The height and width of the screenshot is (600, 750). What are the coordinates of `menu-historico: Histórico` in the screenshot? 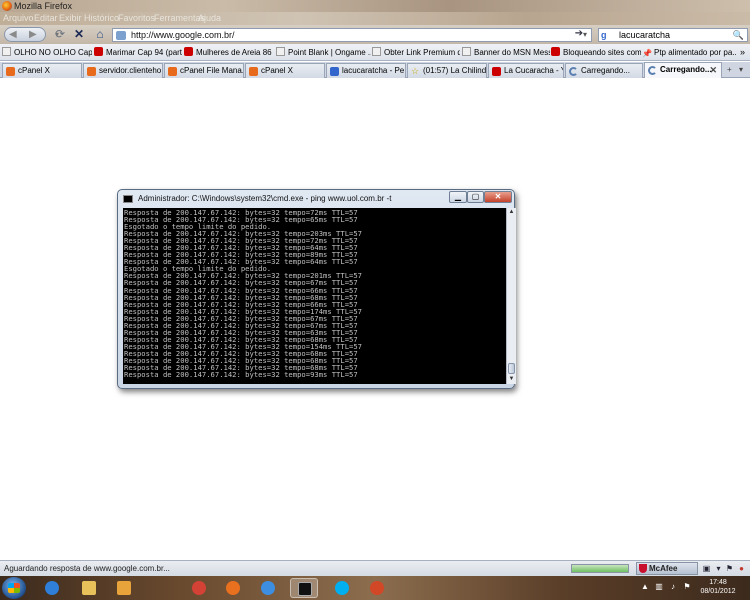 It's located at (101, 18).